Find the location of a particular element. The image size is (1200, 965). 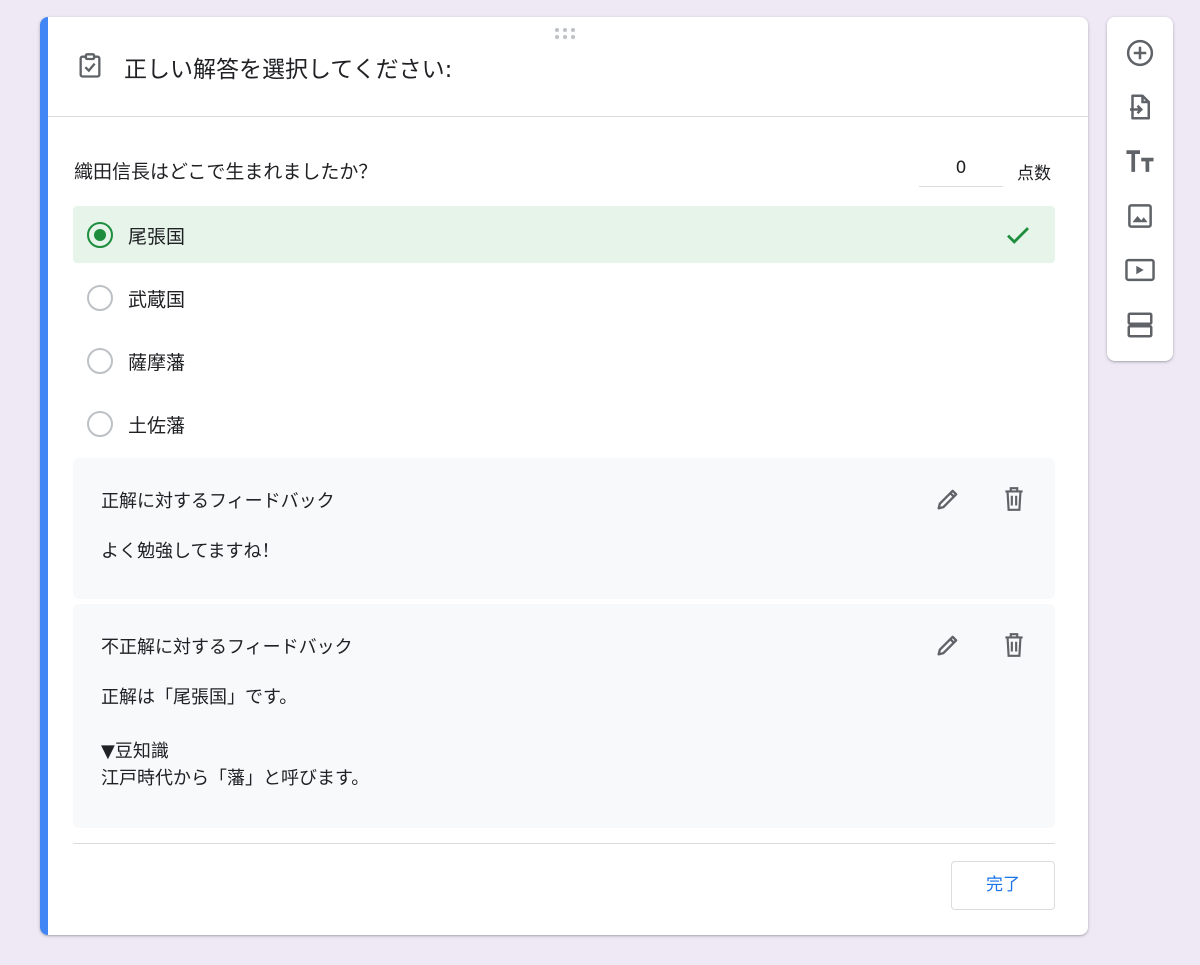

radio-button-selected is located at coordinates (100, 235).